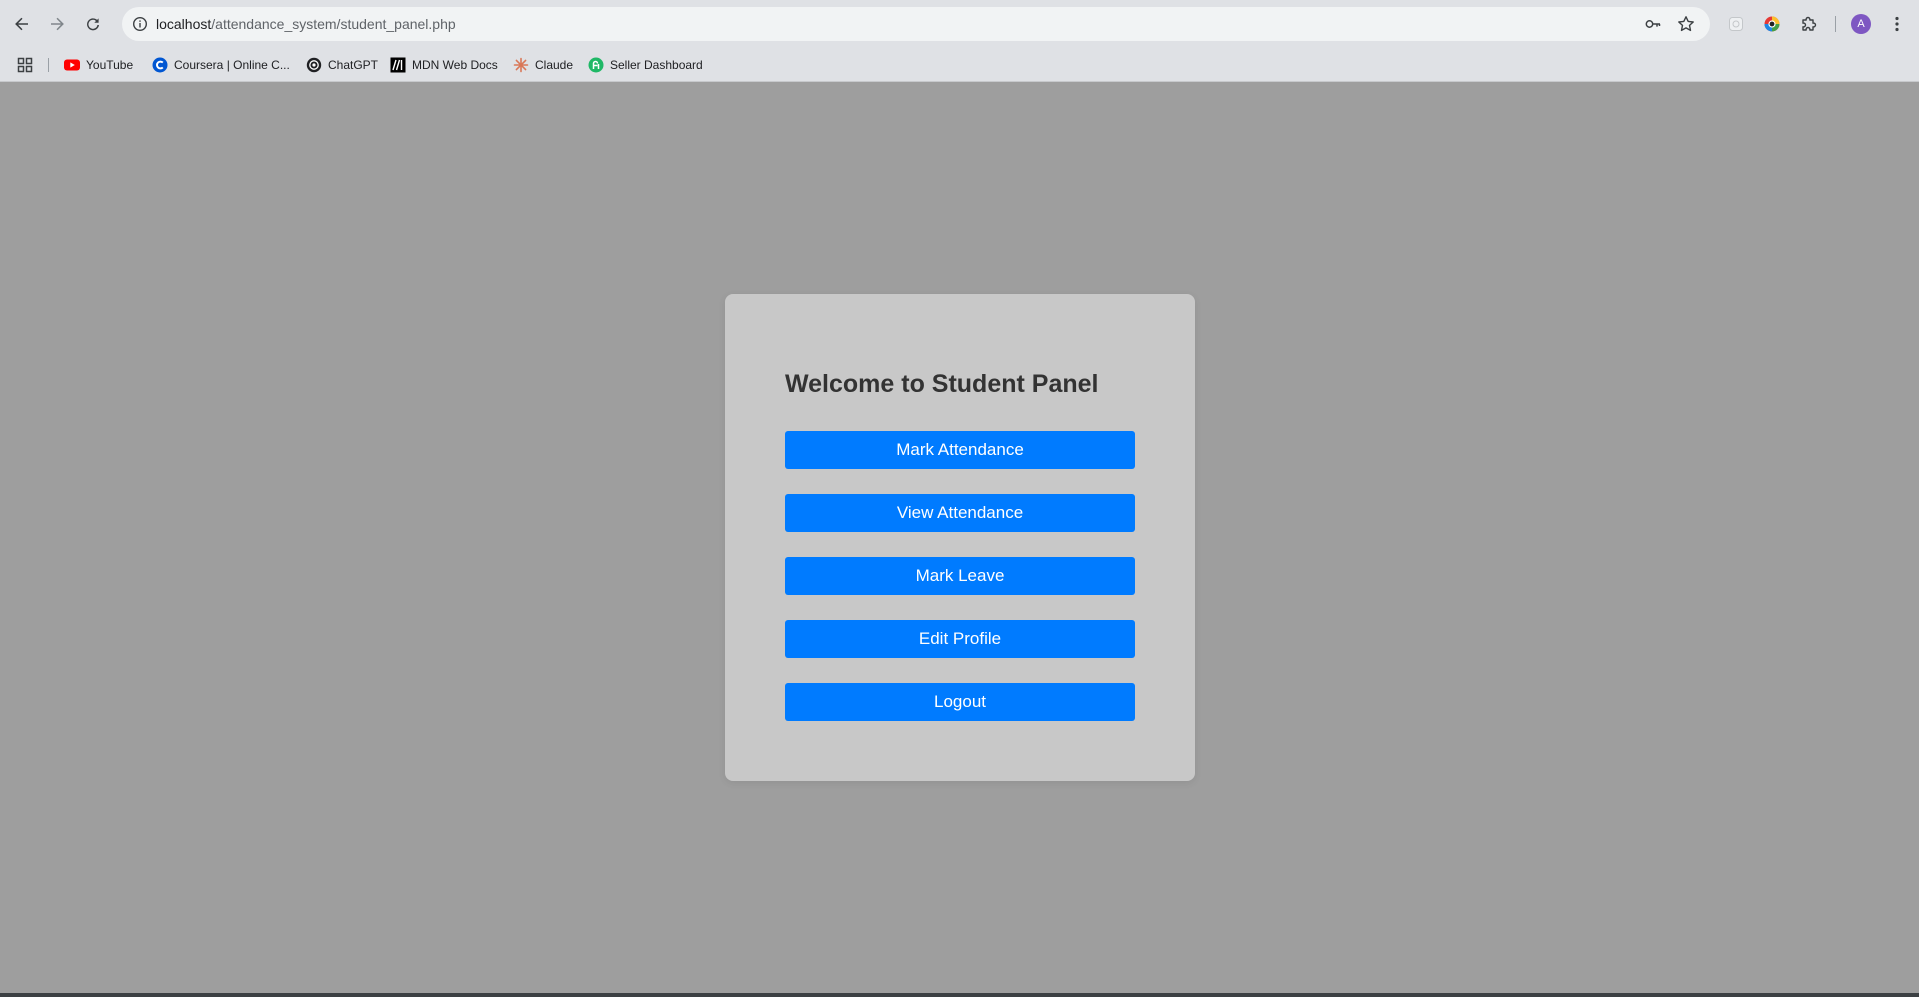 The image size is (1919, 997). I want to click on bookmark-youtube: YouTube, so click(98, 65).